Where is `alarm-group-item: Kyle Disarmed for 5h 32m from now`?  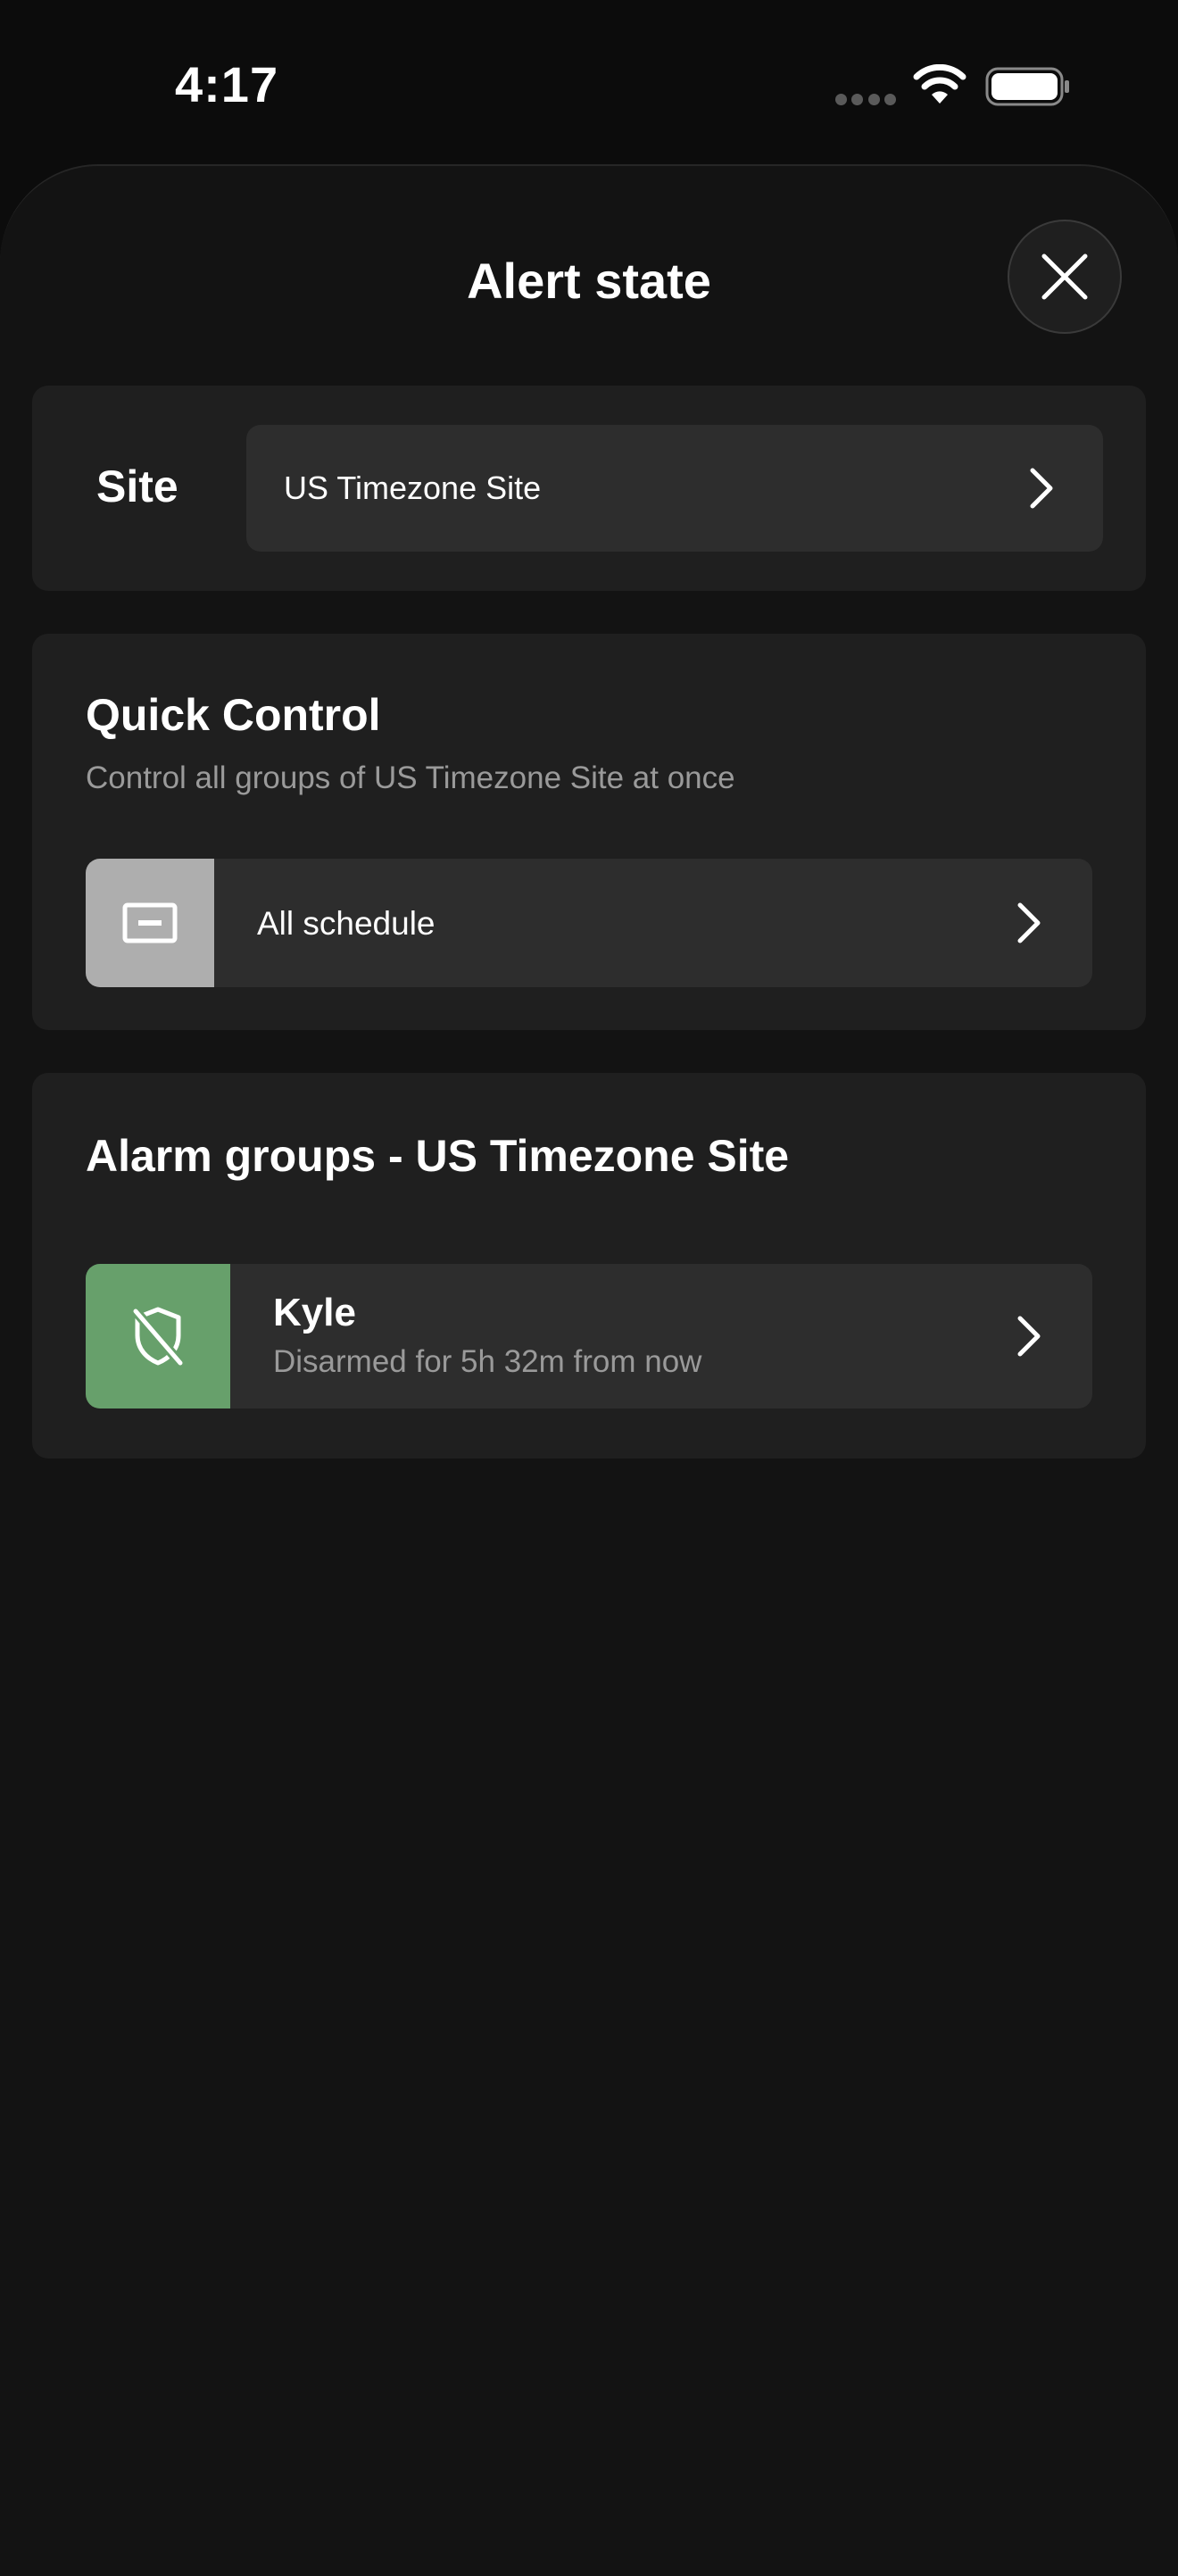 alarm-group-item: Kyle Disarmed for 5h 32m from now is located at coordinates (589, 1336).